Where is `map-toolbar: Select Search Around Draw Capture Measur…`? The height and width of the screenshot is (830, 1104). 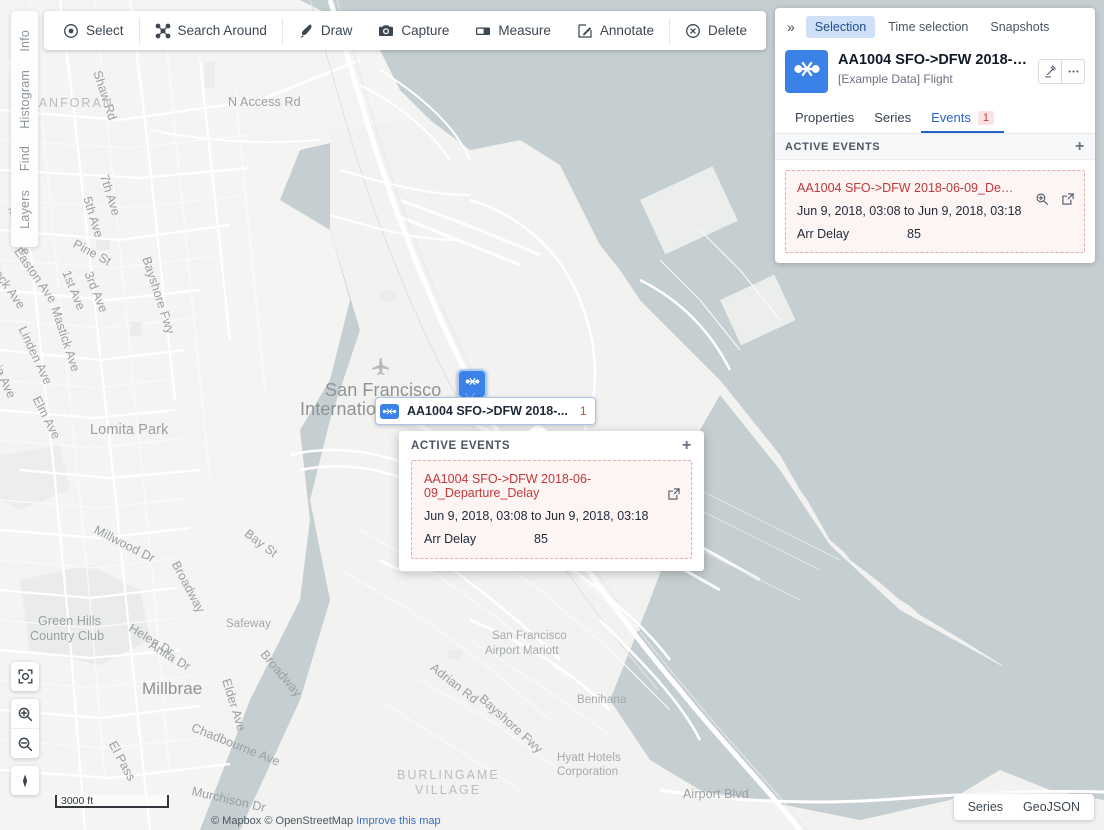 map-toolbar: Select Search Around Draw Capture Measur… is located at coordinates (405, 30).